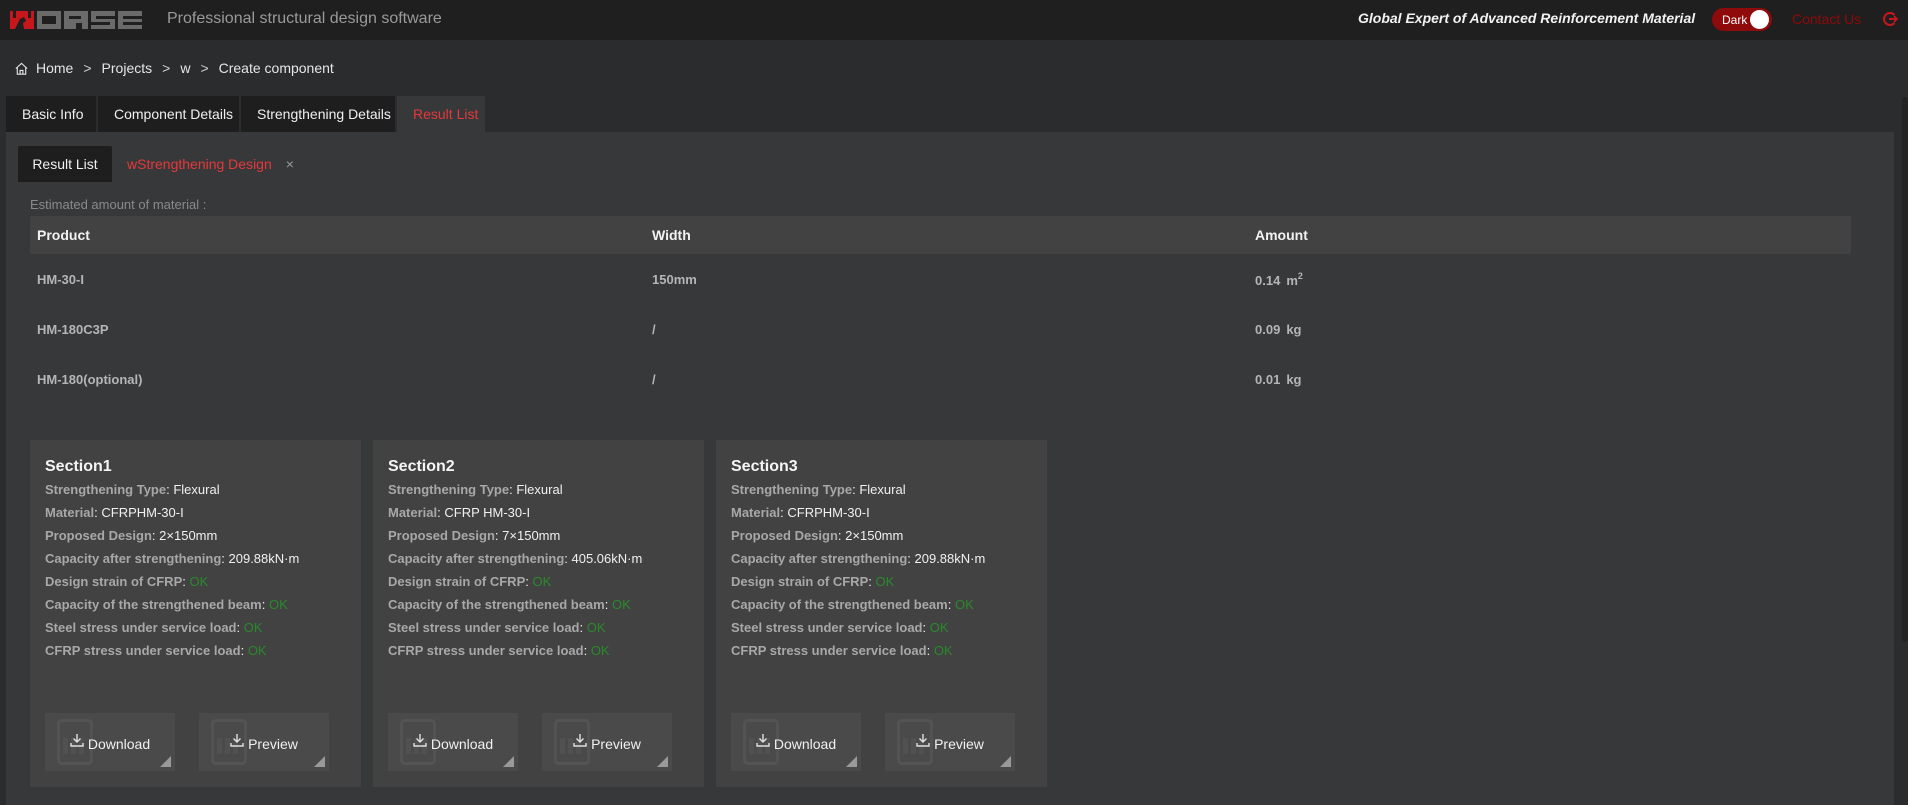 Image resolution: width=1908 pixels, height=805 pixels. I want to click on design-strain-field: Design strain of CFRP: OK, so click(203, 581).